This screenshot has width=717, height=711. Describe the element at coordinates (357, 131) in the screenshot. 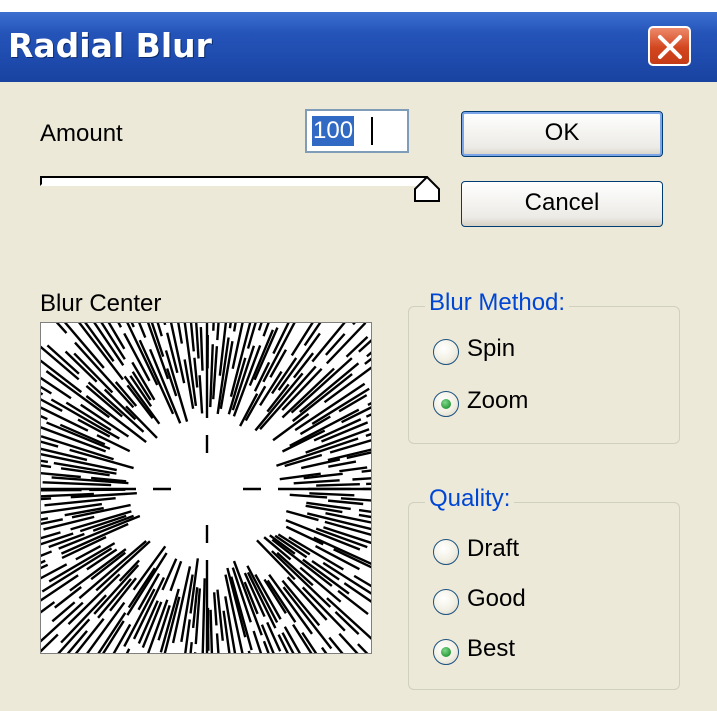

I see `amount-input: 100` at that location.